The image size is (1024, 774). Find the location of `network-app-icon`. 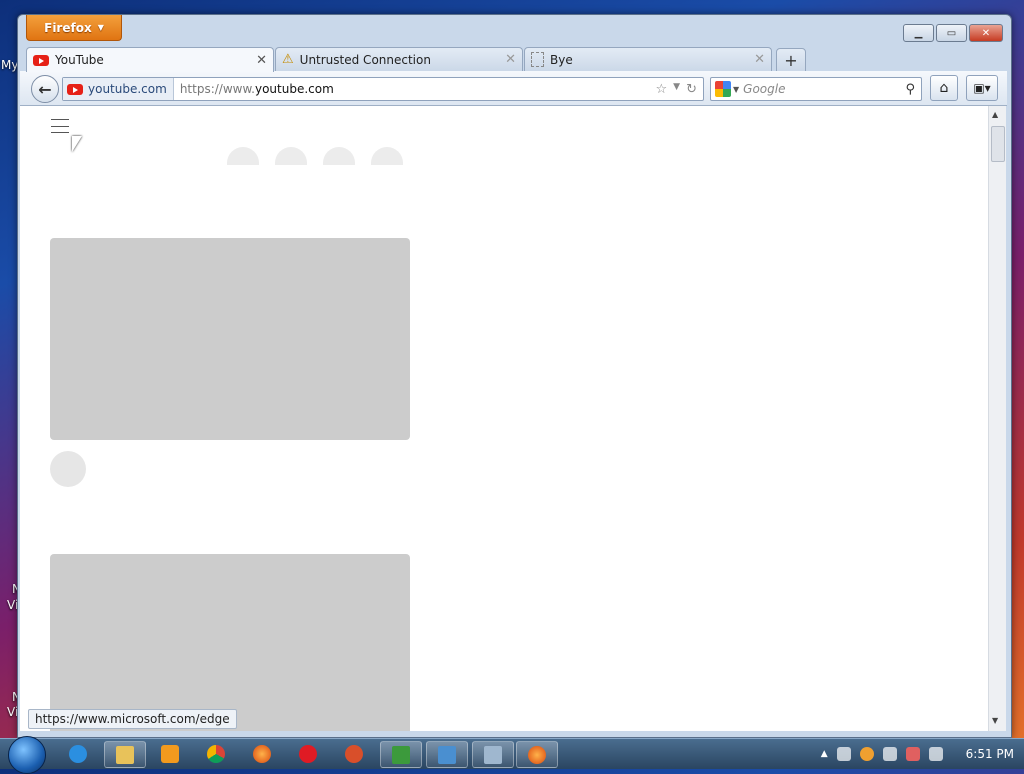

network-app-icon is located at coordinates (843, 754).